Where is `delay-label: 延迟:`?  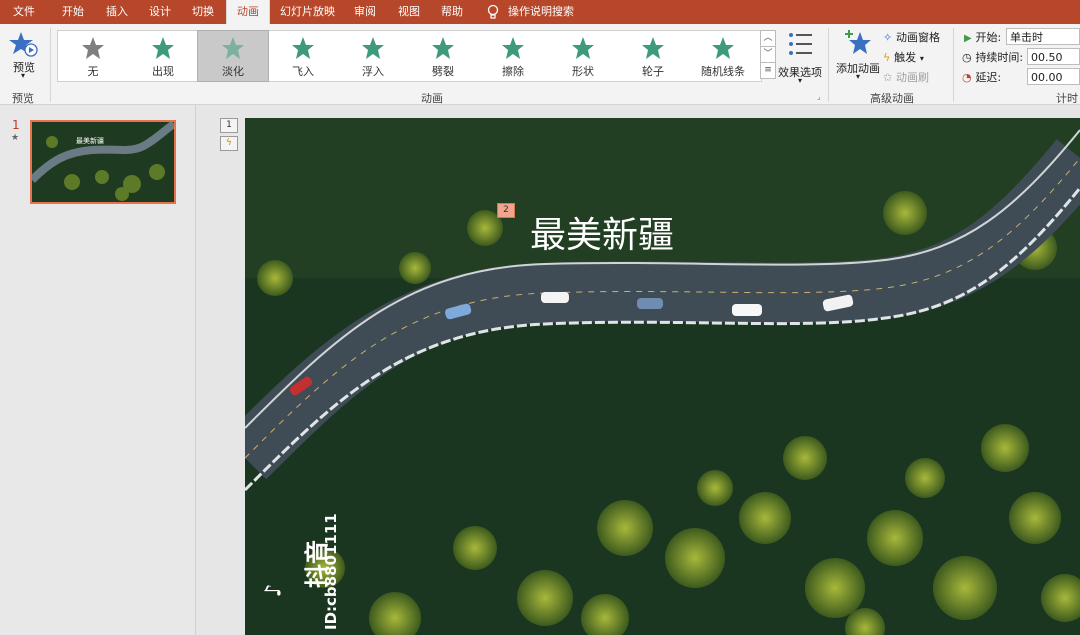 delay-label: 延迟: is located at coordinates (988, 77).